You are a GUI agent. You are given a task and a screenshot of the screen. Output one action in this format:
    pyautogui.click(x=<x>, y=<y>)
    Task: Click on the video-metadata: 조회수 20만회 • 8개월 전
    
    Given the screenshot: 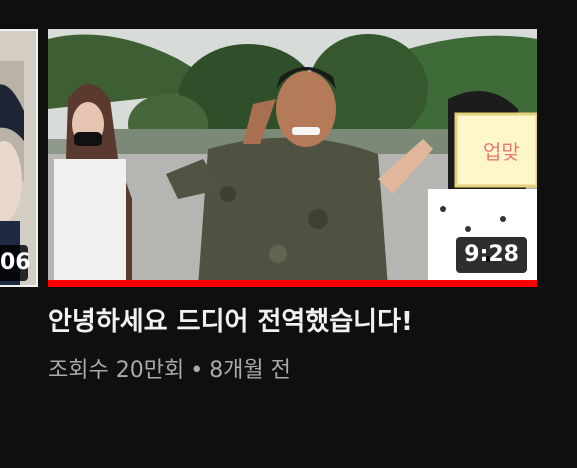 What is the action you would take?
    pyautogui.click(x=292, y=371)
    